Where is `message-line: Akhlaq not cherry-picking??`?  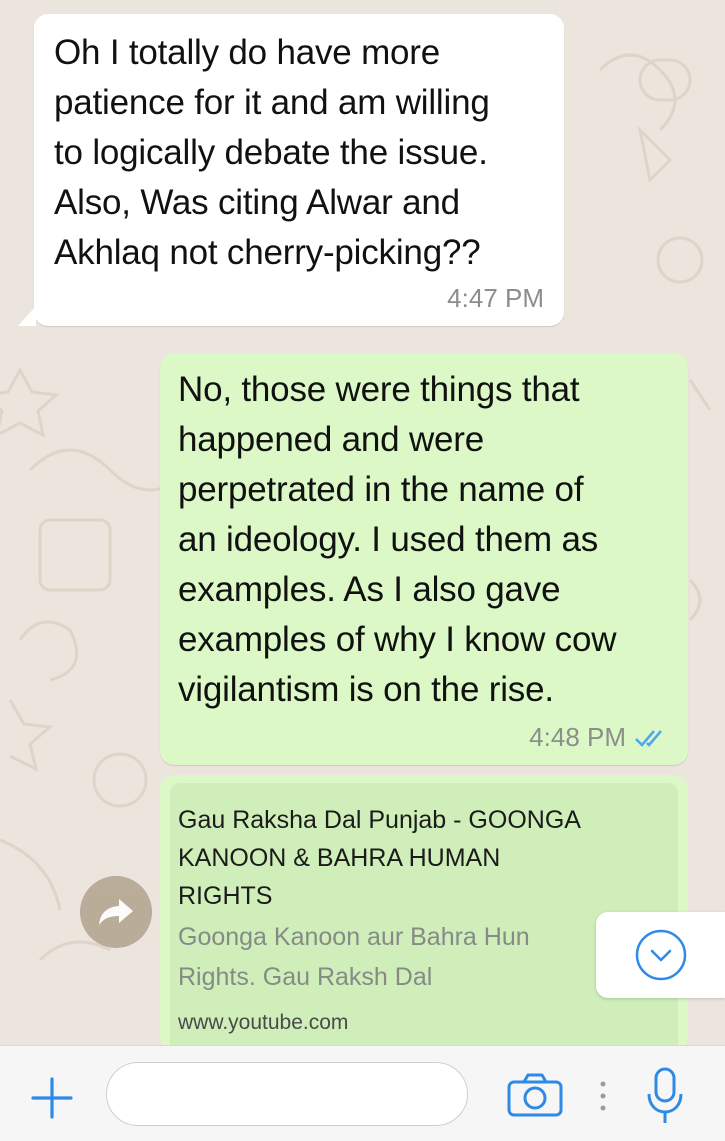
message-line: Akhlaq not cherry-picking?? is located at coordinates (267, 252).